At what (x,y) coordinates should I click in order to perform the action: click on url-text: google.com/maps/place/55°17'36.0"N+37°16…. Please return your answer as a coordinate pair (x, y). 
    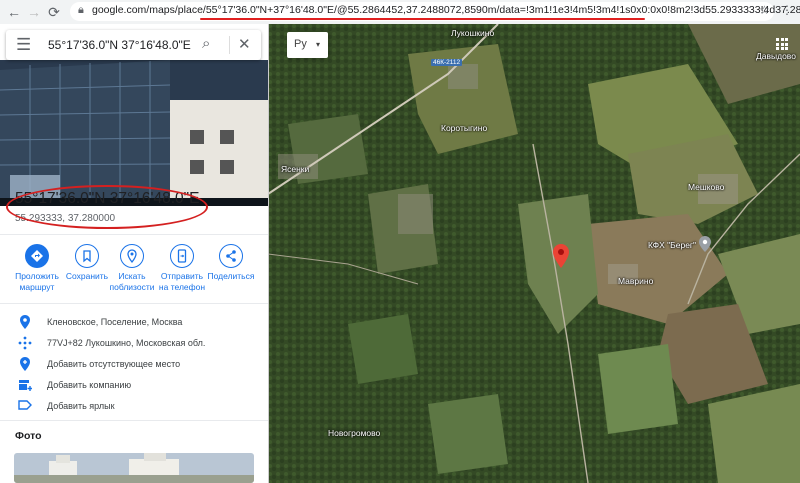
    Looking at the image, I should click on (446, 10).